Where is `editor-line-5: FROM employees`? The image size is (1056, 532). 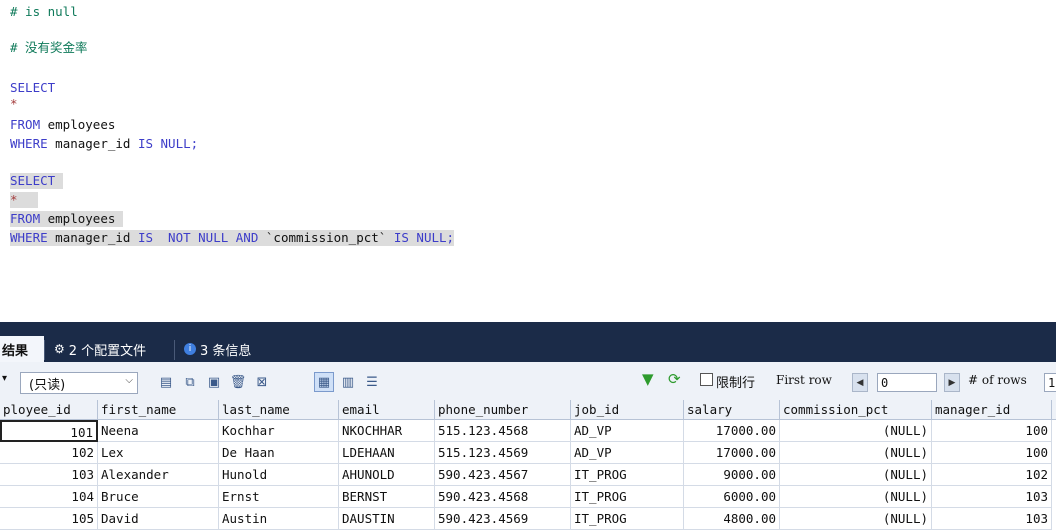 editor-line-5: FROM employees is located at coordinates (63, 124).